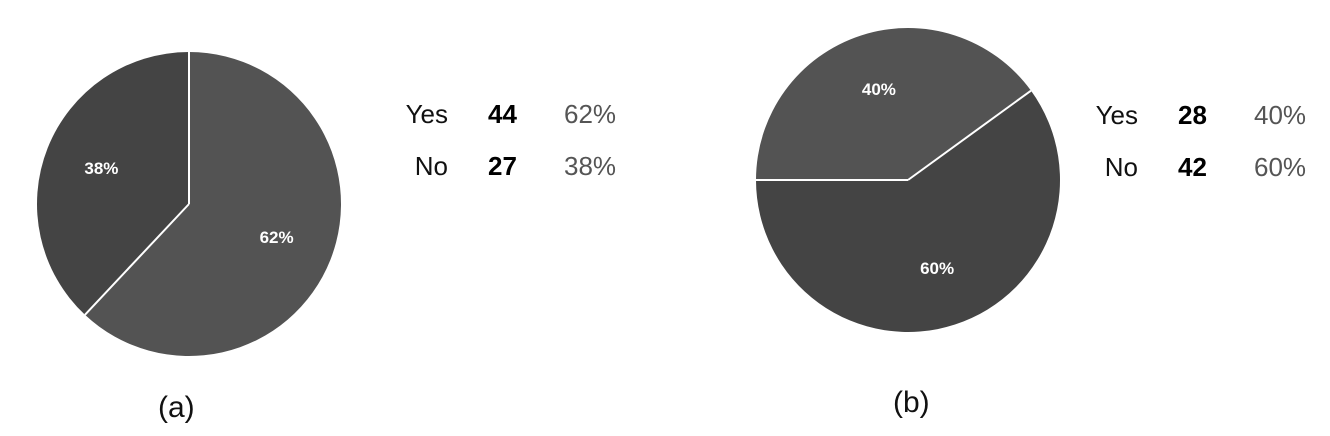 The image size is (1330, 436). What do you see at coordinates (590, 114) in the screenshot?
I see `legend-percent-yes: 62%` at bounding box center [590, 114].